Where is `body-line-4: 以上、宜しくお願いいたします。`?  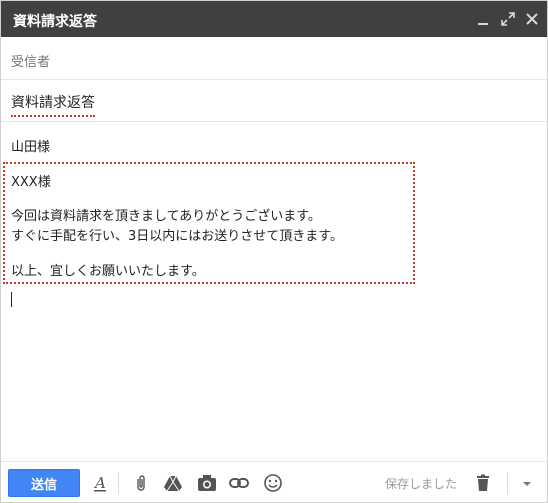 body-line-4: 以上、宜しくお願いいたします。 is located at coordinates (108, 271).